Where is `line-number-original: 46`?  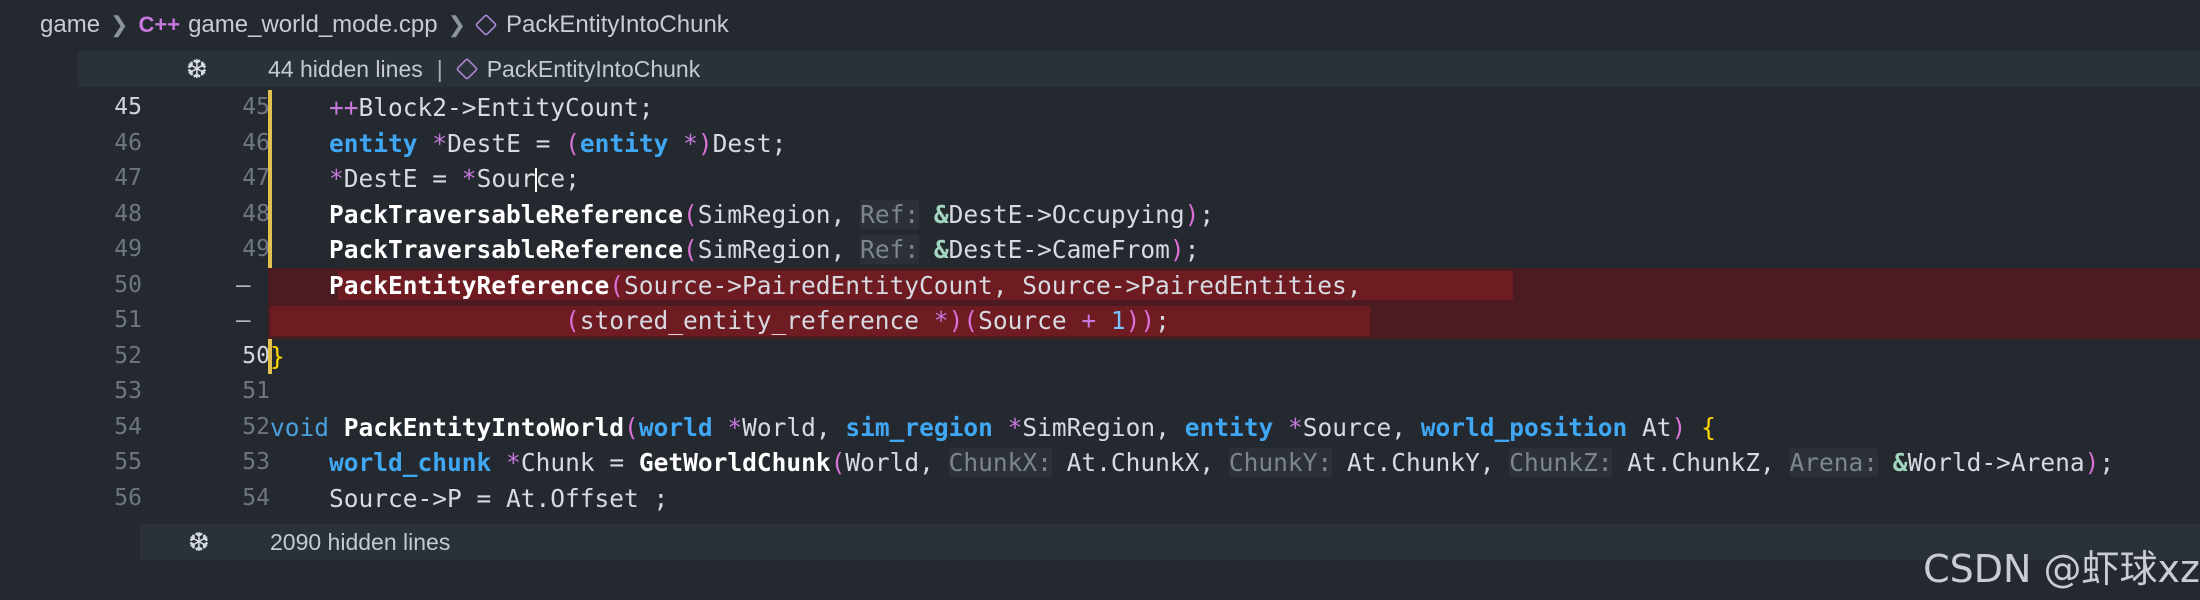
line-number-original: 46 is located at coordinates (128, 142).